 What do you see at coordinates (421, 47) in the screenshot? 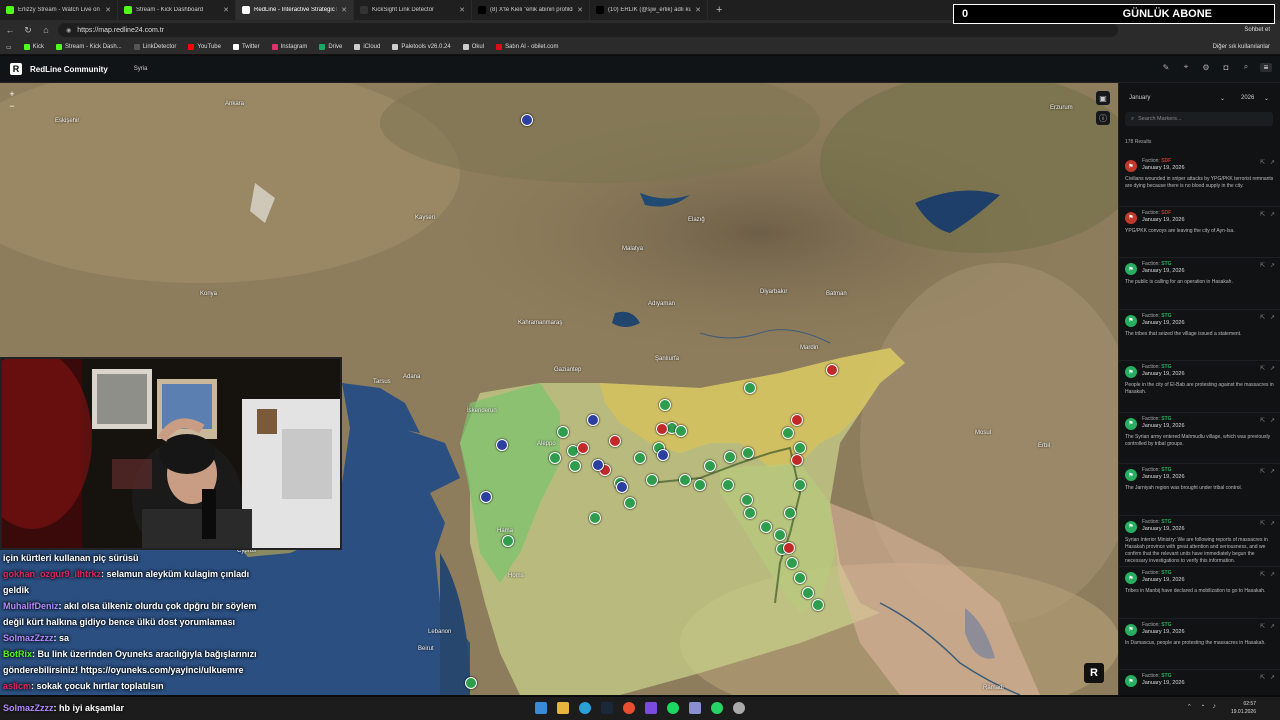
I see `bookmark-item: Paletools v26.0.24` at bounding box center [421, 47].